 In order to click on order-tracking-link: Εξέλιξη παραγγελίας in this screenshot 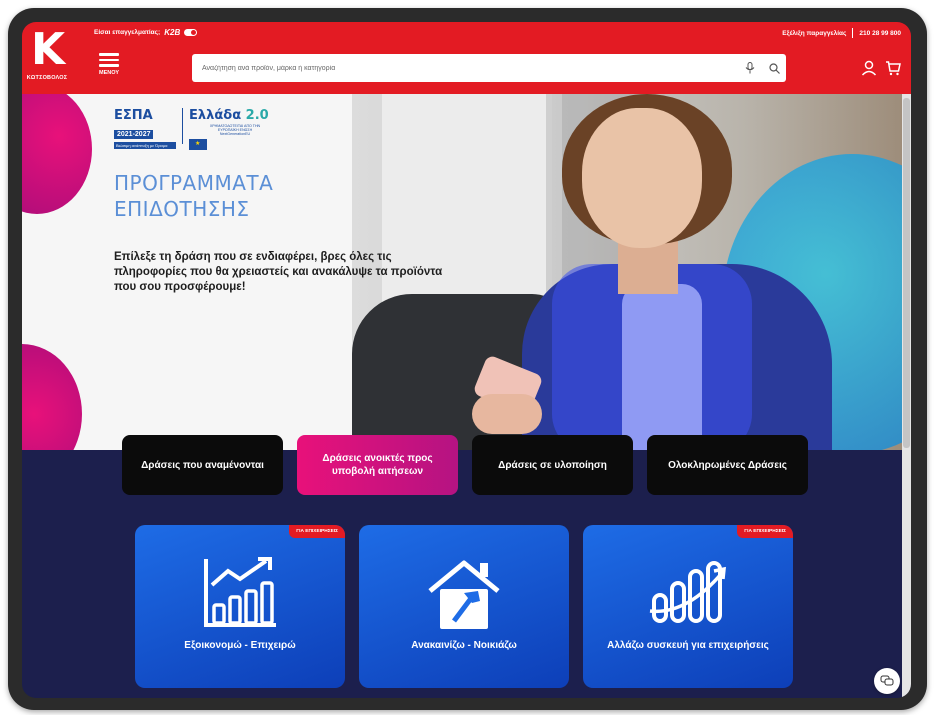, I will do `click(814, 33)`.